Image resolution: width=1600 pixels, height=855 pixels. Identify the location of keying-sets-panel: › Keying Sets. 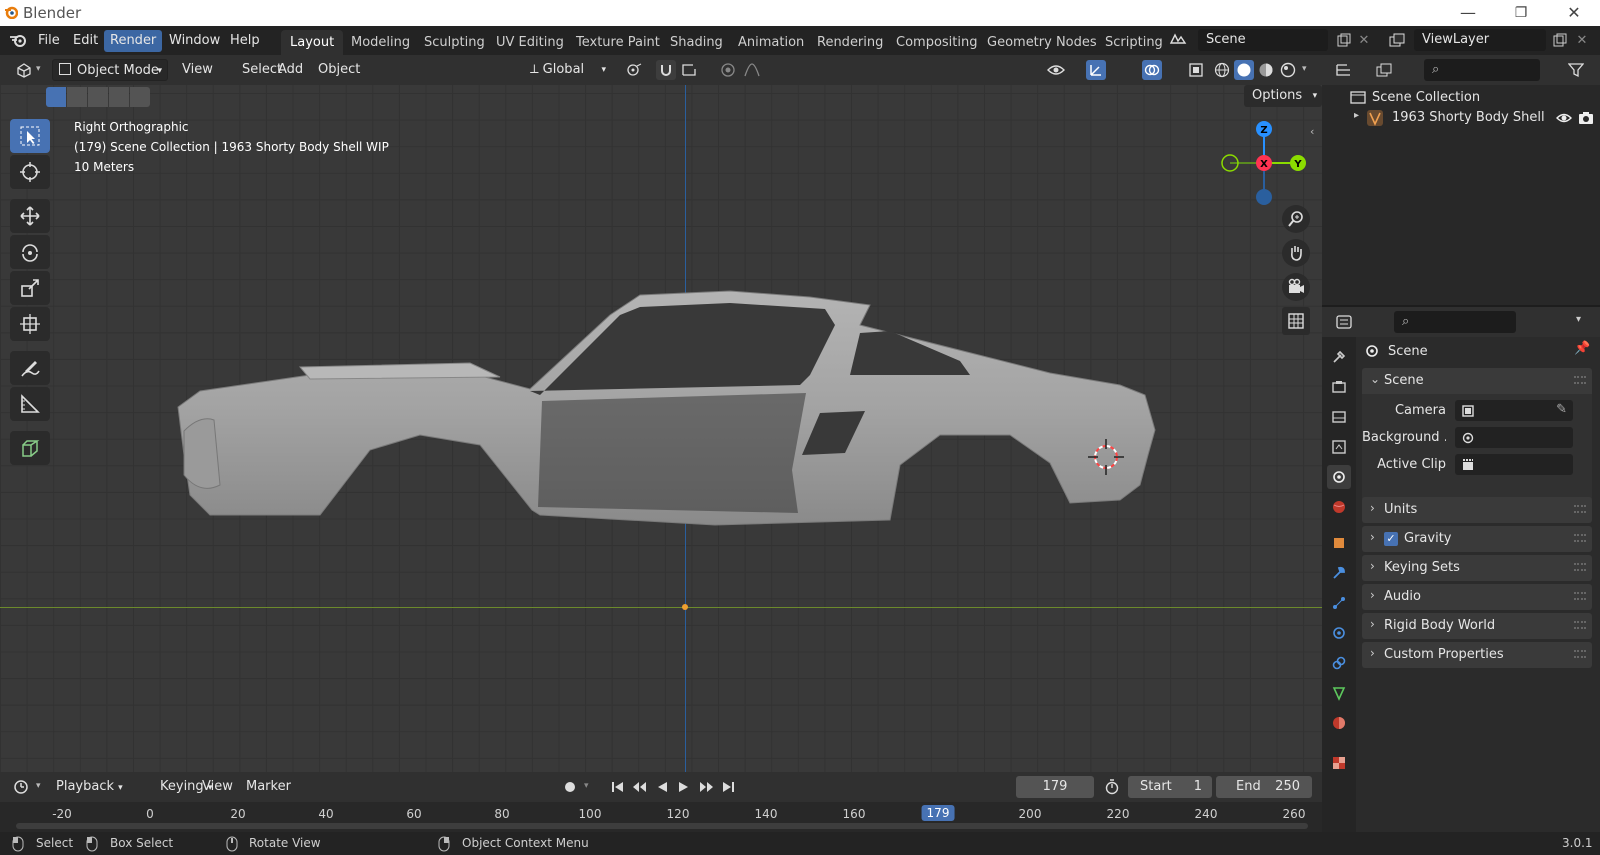
(1477, 568).